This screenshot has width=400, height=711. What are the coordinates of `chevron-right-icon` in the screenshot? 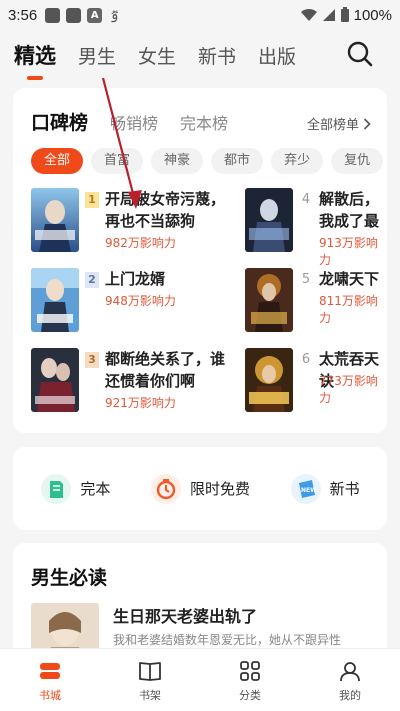 It's located at (367, 123).